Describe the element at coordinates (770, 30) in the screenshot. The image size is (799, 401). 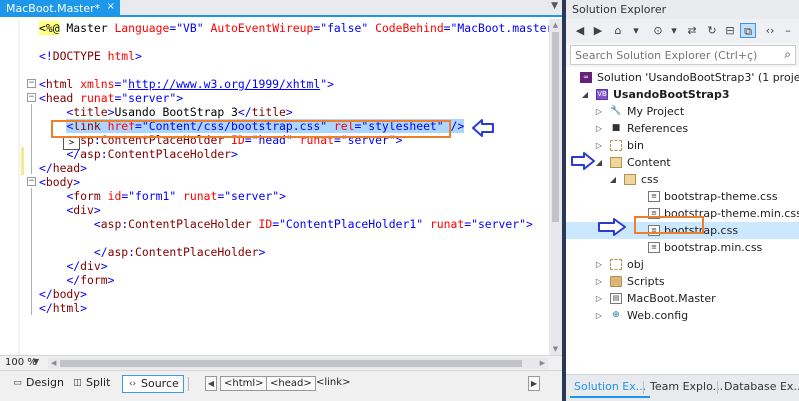
I see `view-code-icon: ‹›` at that location.